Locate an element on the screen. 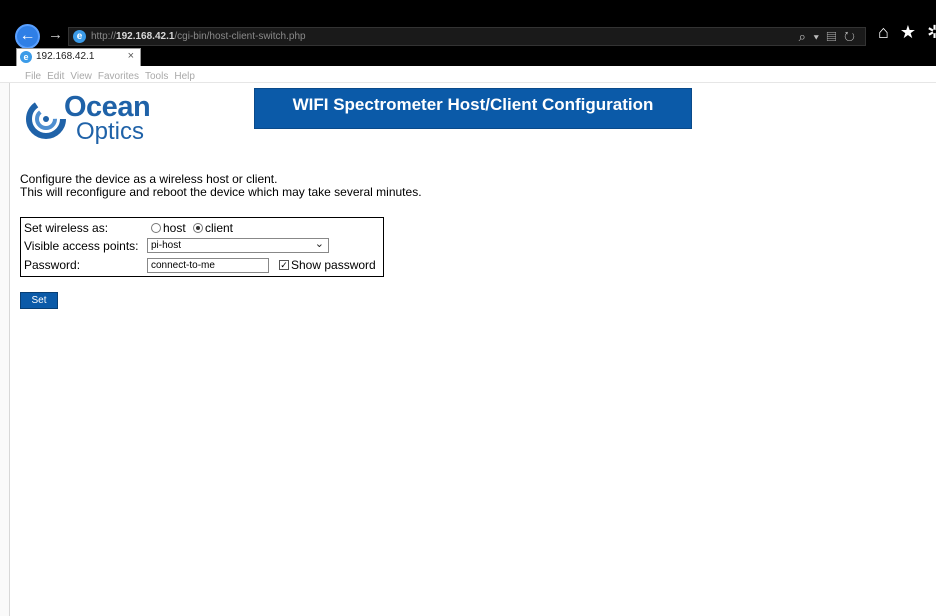 The height and width of the screenshot is (616, 936). tab-active: e 192.168.42.1 × is located at coordinates (78, 57).